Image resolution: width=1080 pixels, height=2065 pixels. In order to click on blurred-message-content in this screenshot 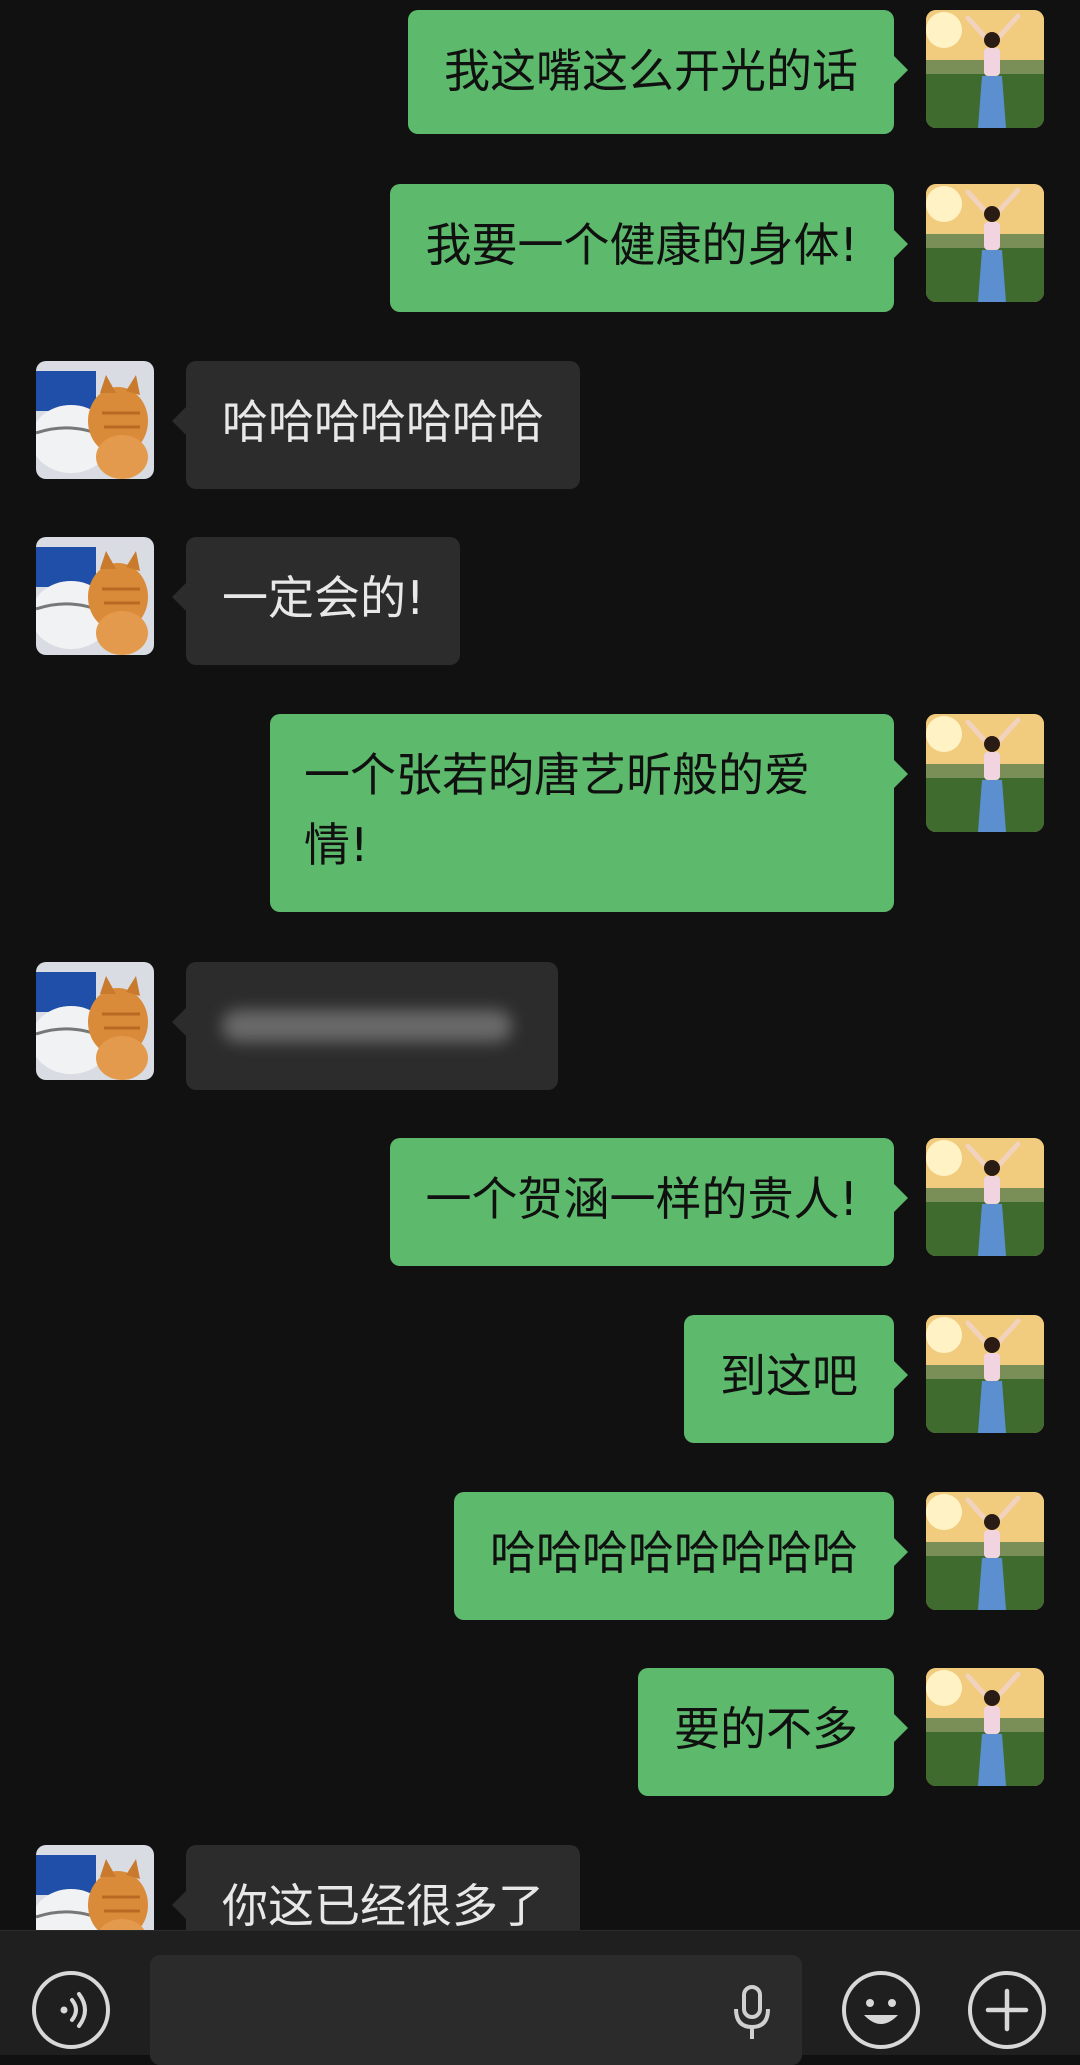, I will do `click(367, 1026)`.